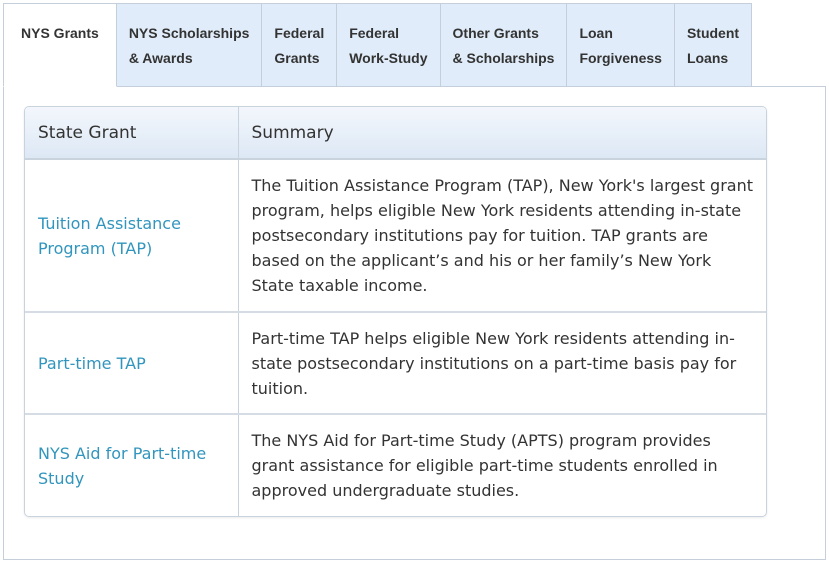  Describe the element at coordinates (388, 58) in the screenshot. I see `tab-label: Work-Study` at that location.